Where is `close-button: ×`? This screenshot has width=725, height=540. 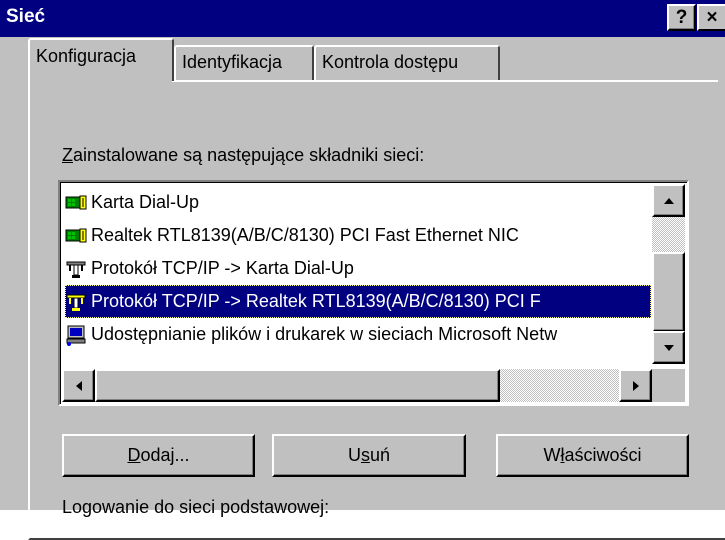
close-button: × is located at coordinates (711, 17).